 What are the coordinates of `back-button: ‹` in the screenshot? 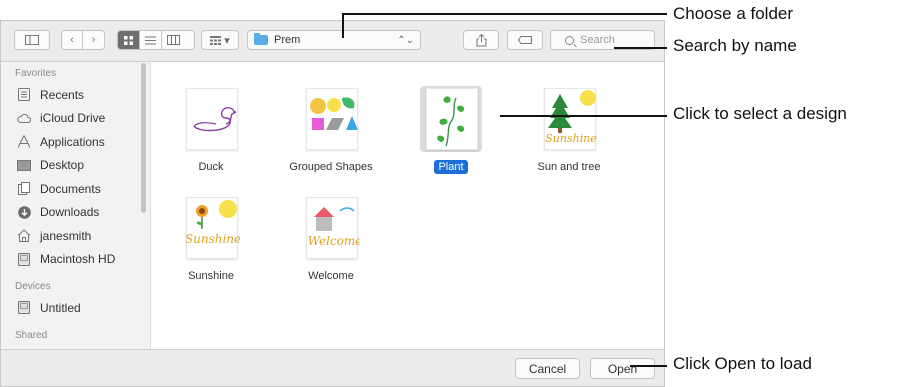 It's located at (73, 40).